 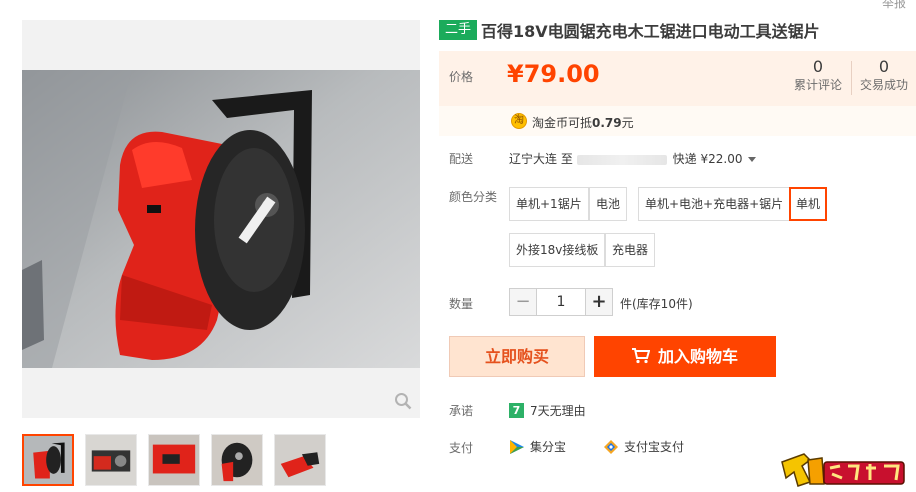 I want to click on add-to-cart-label: 加入购物车, so click(x=697, y=356).